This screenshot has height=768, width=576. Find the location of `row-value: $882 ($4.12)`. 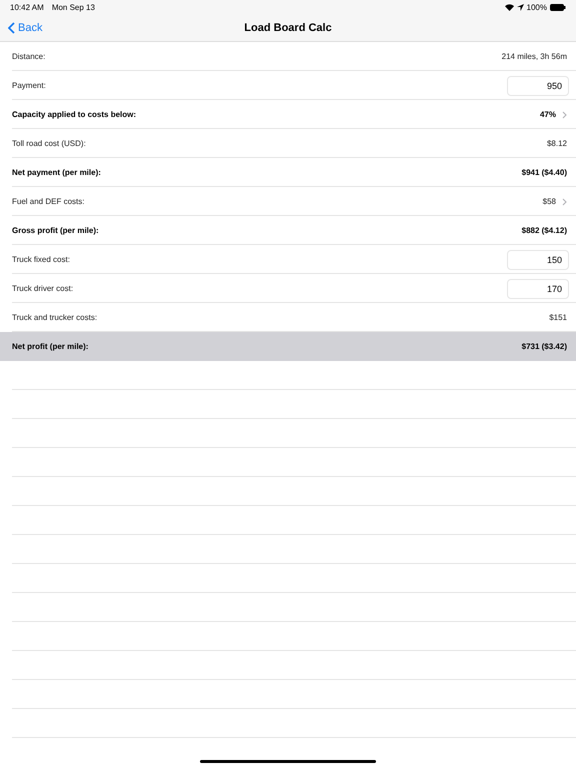

row-value: $882 ($4.12) is located at coordinates (544, 230).